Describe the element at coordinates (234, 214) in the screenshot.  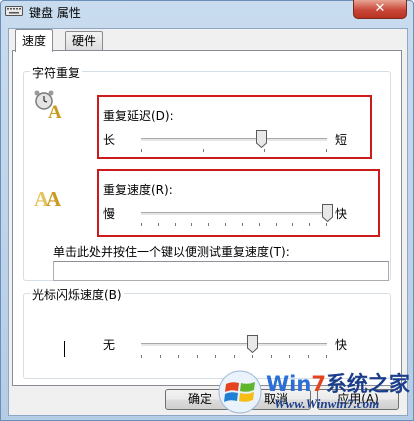
I see `repeat-rate-track` at that location.